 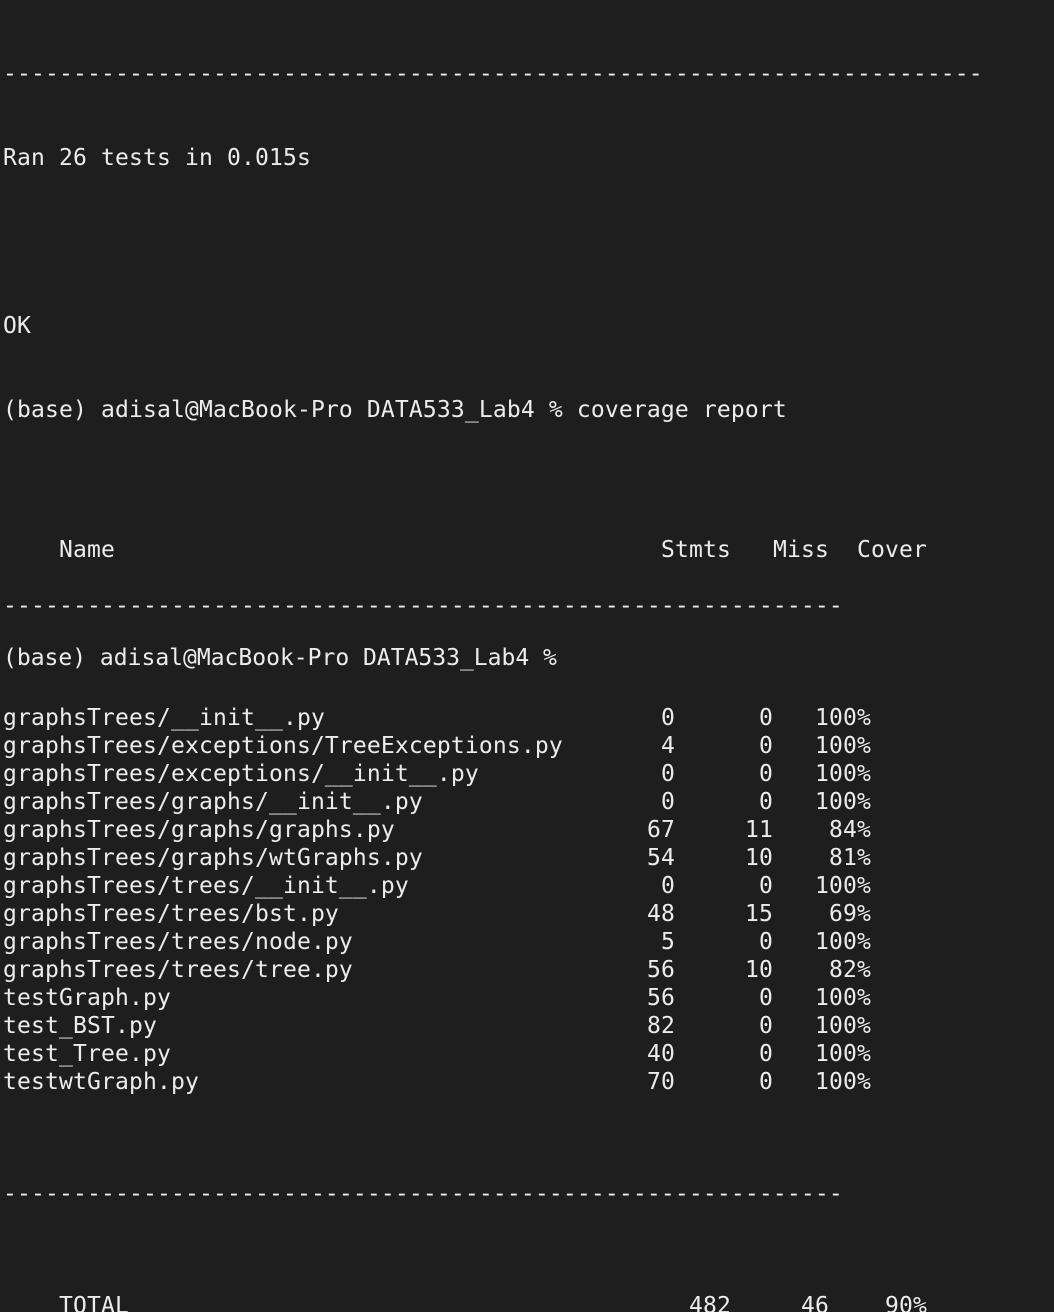 What do you see at coordinates (87, 550) in the screenshot?
I see `header-name: Name` at bounding box center [87, 550].